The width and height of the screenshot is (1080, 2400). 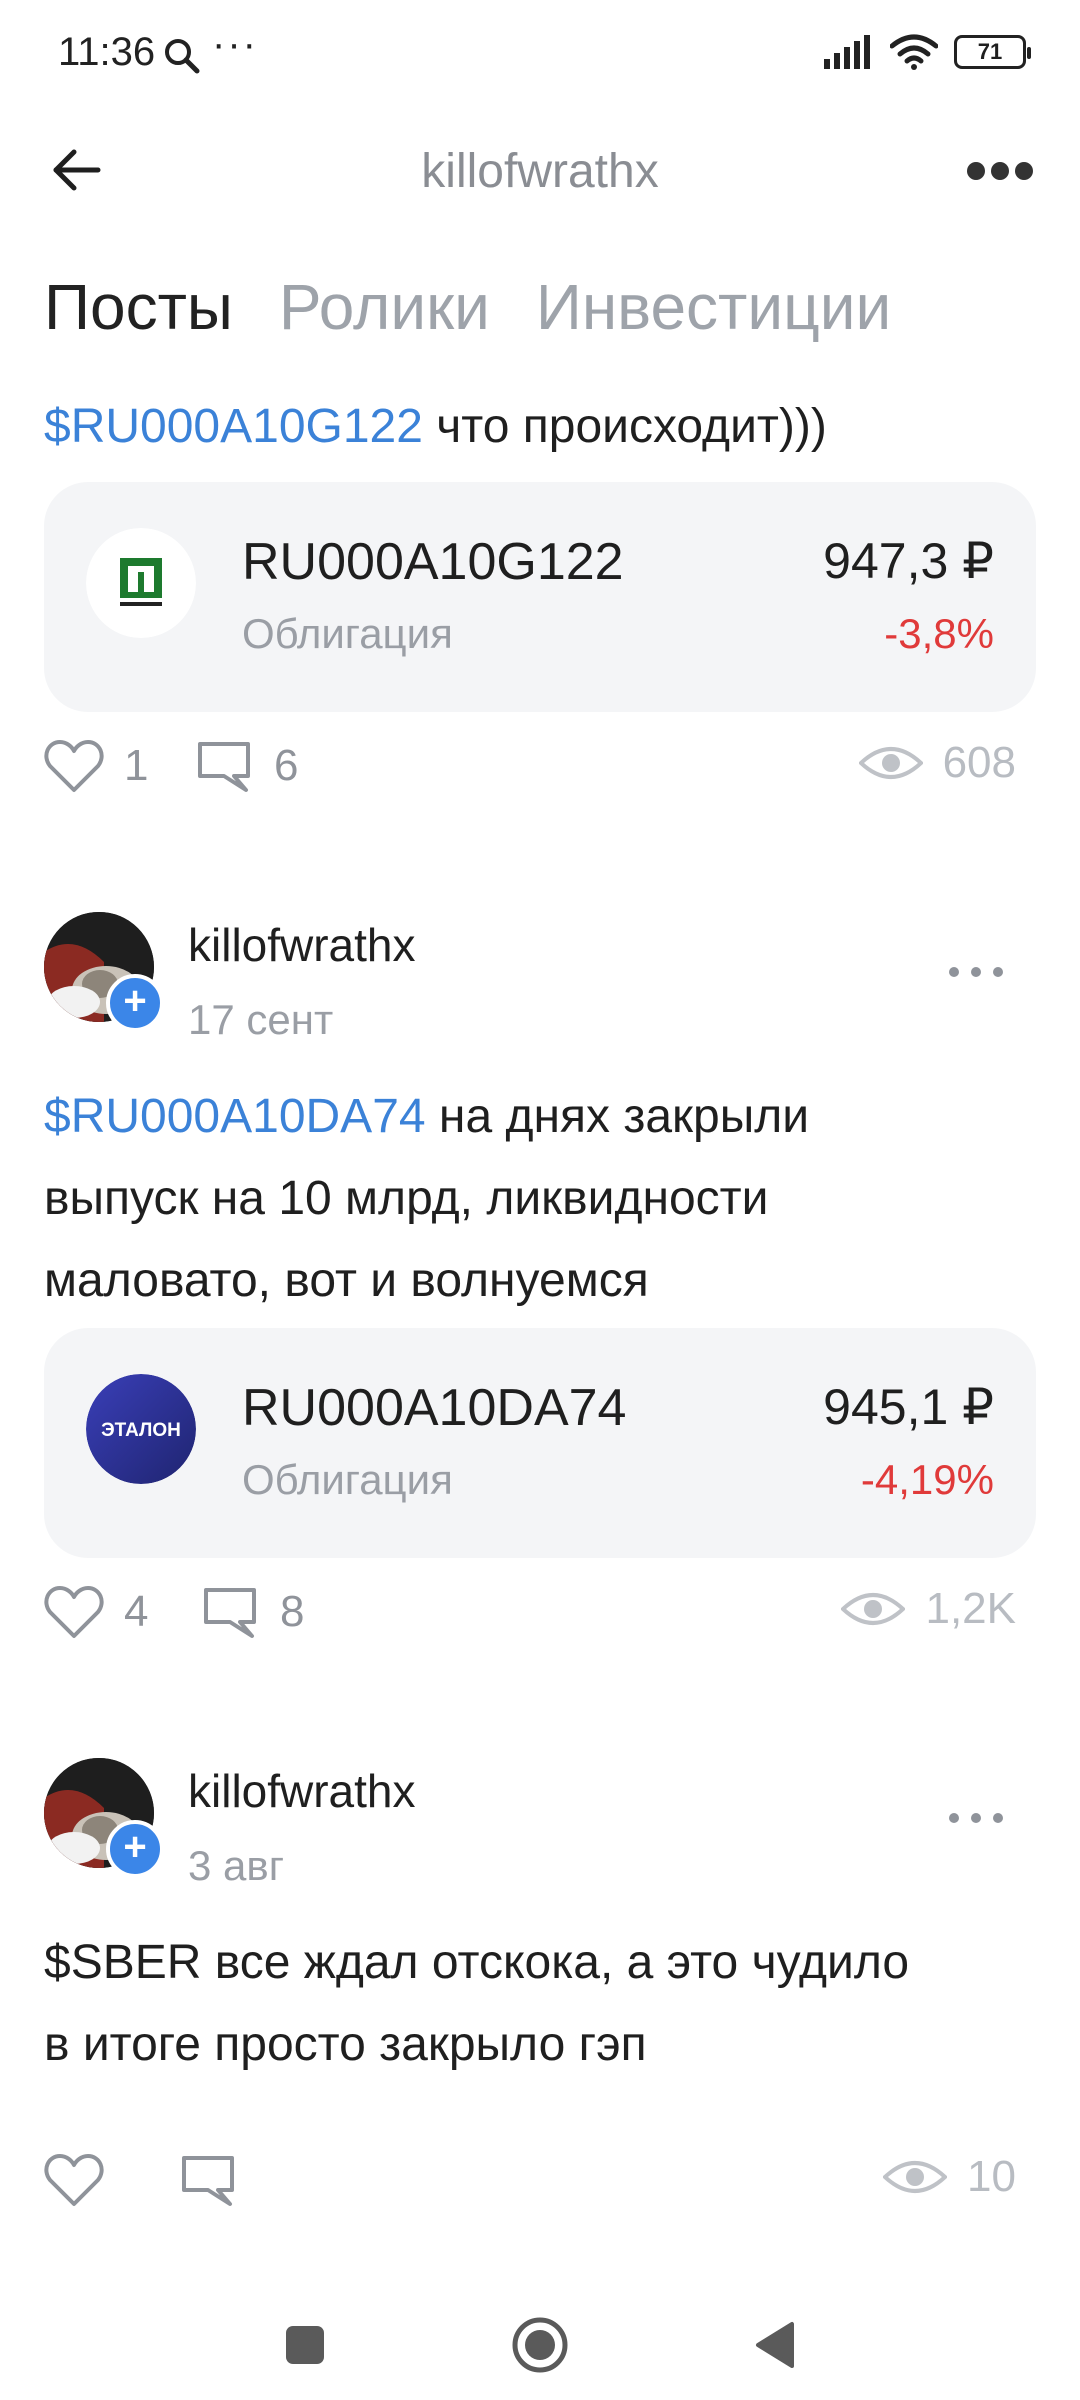 I want to click on post-author: + killofwrathx 3 авг, so click(x=540, y=1833).